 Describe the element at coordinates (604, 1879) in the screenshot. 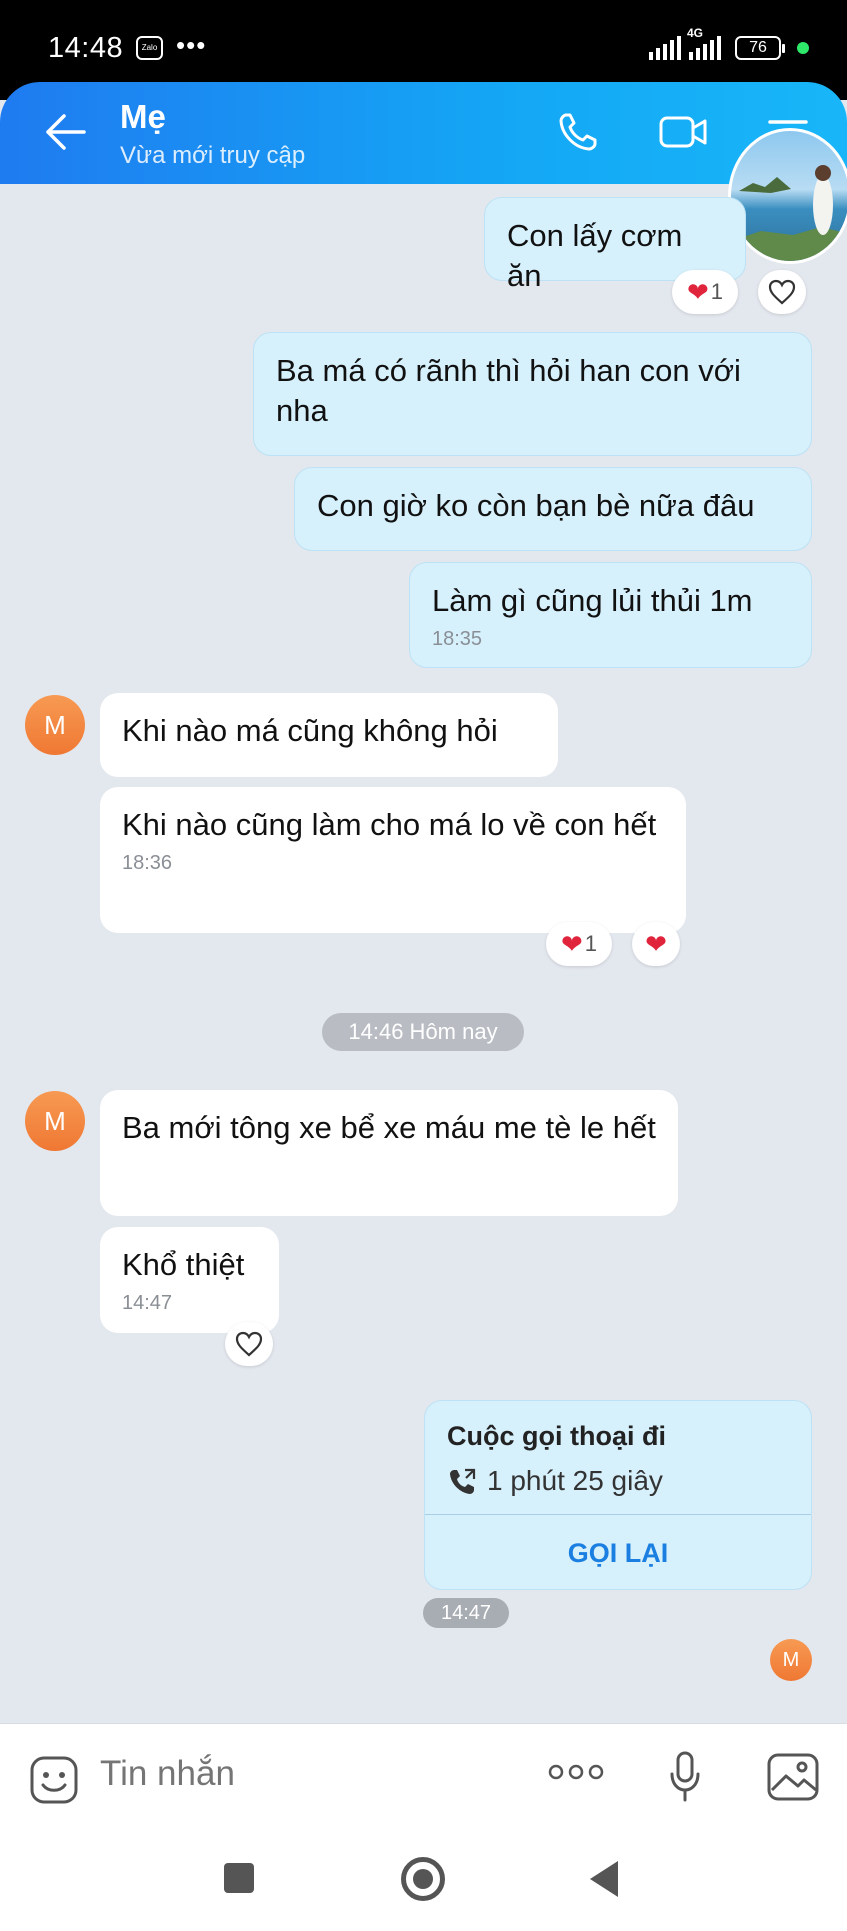

I see `back-button` at that location.